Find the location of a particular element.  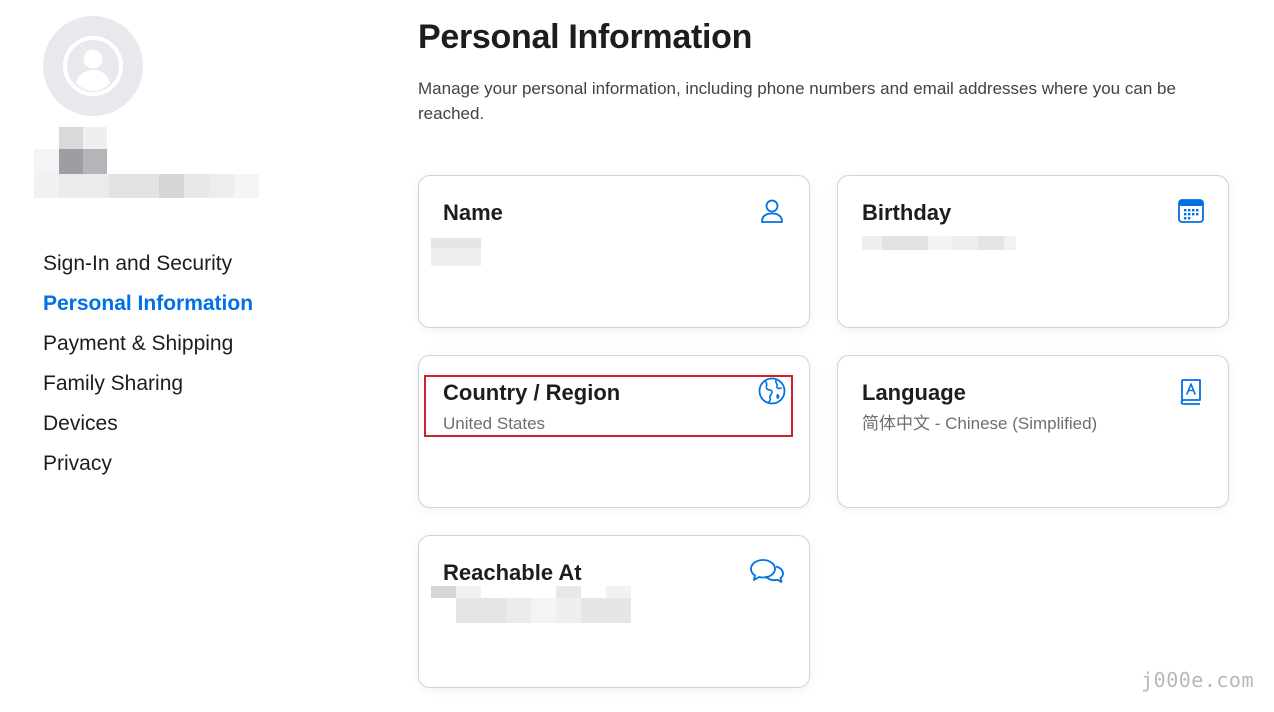

sidebar-item-privacy: Privacy is located at coordinates (148, 472).